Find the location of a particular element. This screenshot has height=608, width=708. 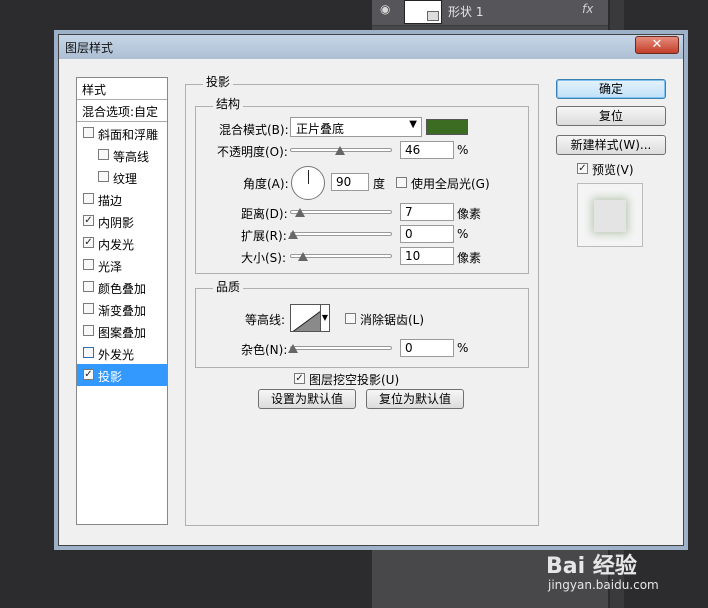

list-item-drop-shadow: ✓ 投影 is located at coordinates (122, 375).